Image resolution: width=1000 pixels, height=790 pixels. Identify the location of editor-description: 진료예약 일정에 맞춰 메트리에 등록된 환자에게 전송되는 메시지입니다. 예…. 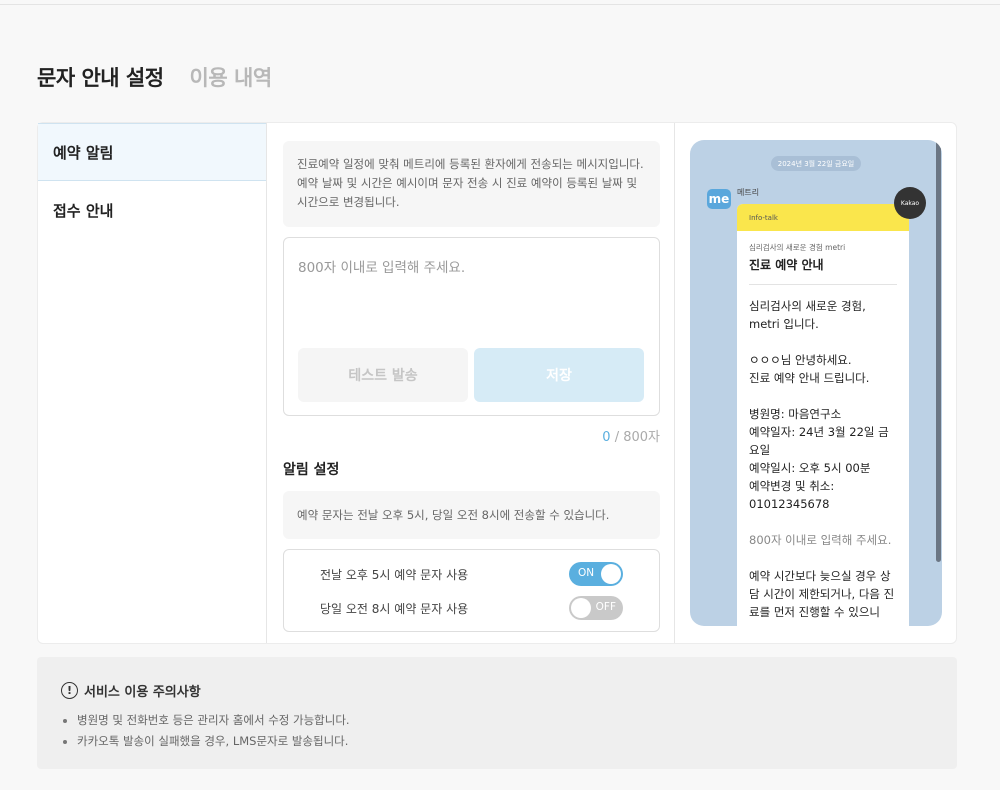
(471, 184).